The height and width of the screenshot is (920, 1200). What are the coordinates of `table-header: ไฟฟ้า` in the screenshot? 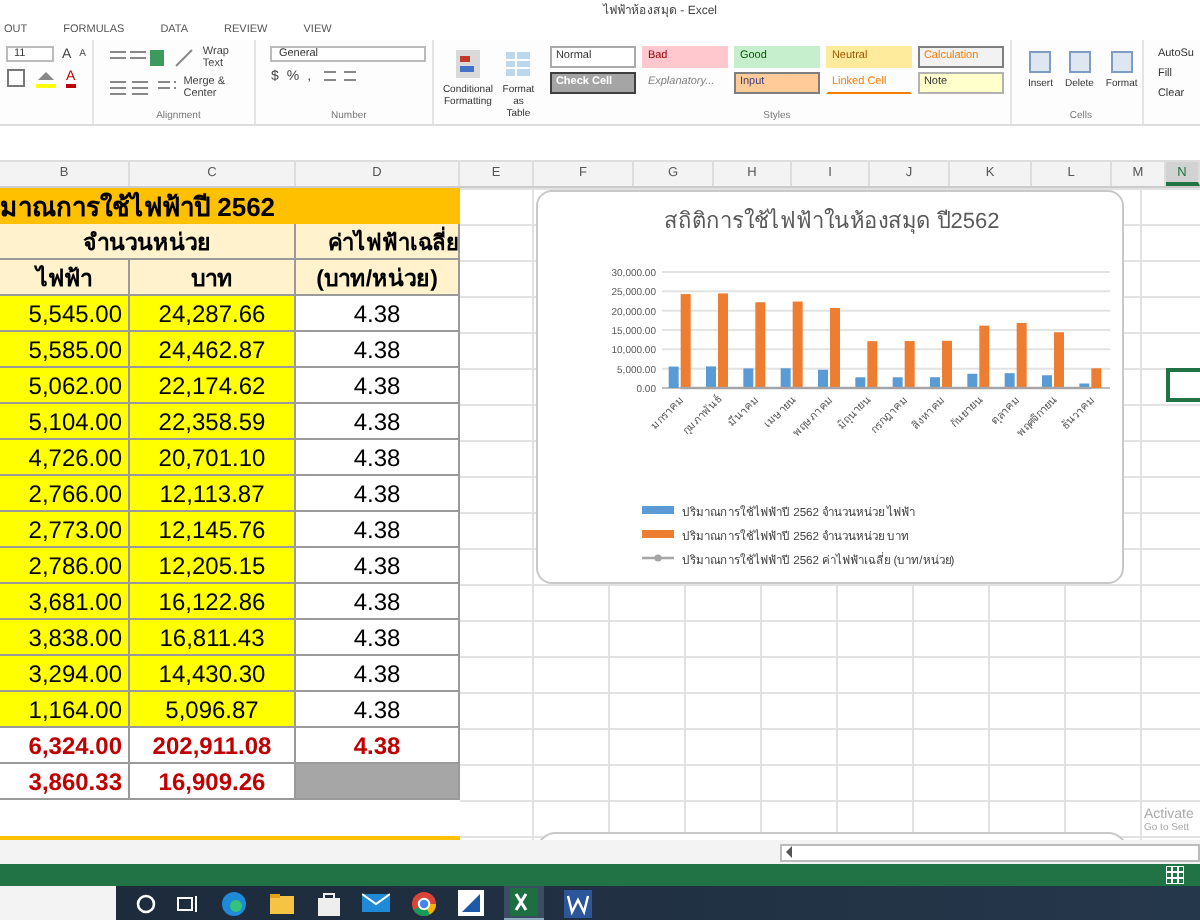 It's located at (65, 278).